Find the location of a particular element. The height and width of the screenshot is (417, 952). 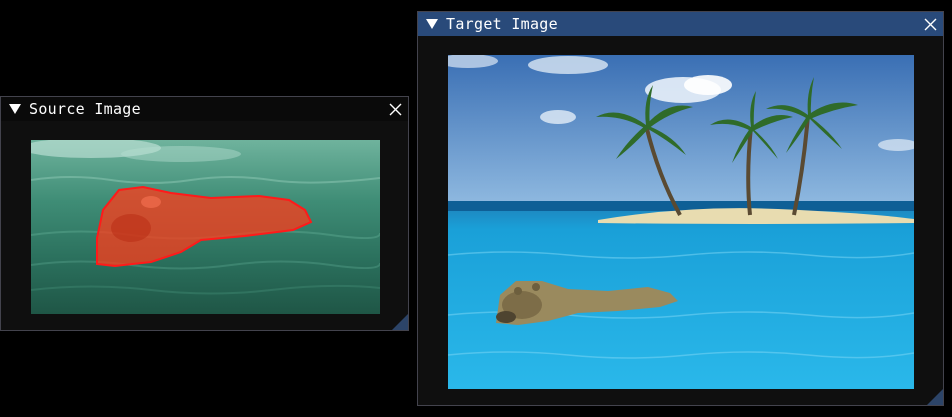

source-window-titlebar: Source Image is located at coordinates (204, 109).